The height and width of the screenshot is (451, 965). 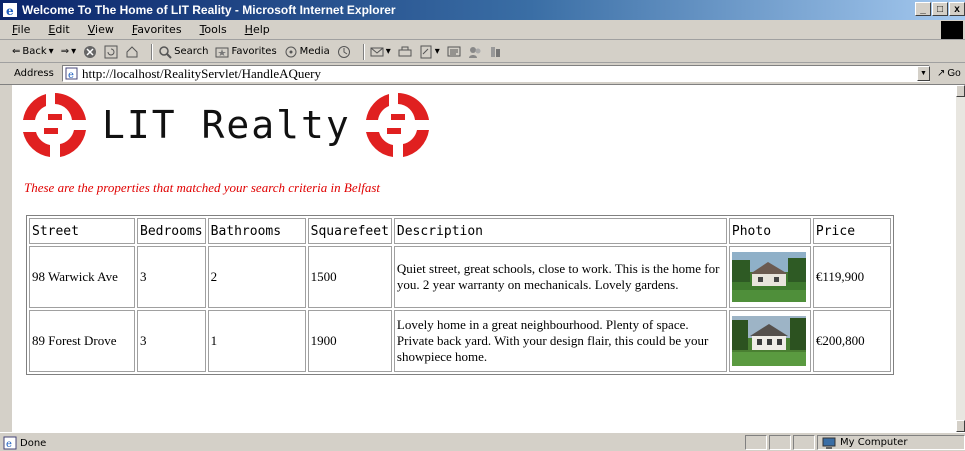 I want to click on media-icon, so click(x=291, y=51).